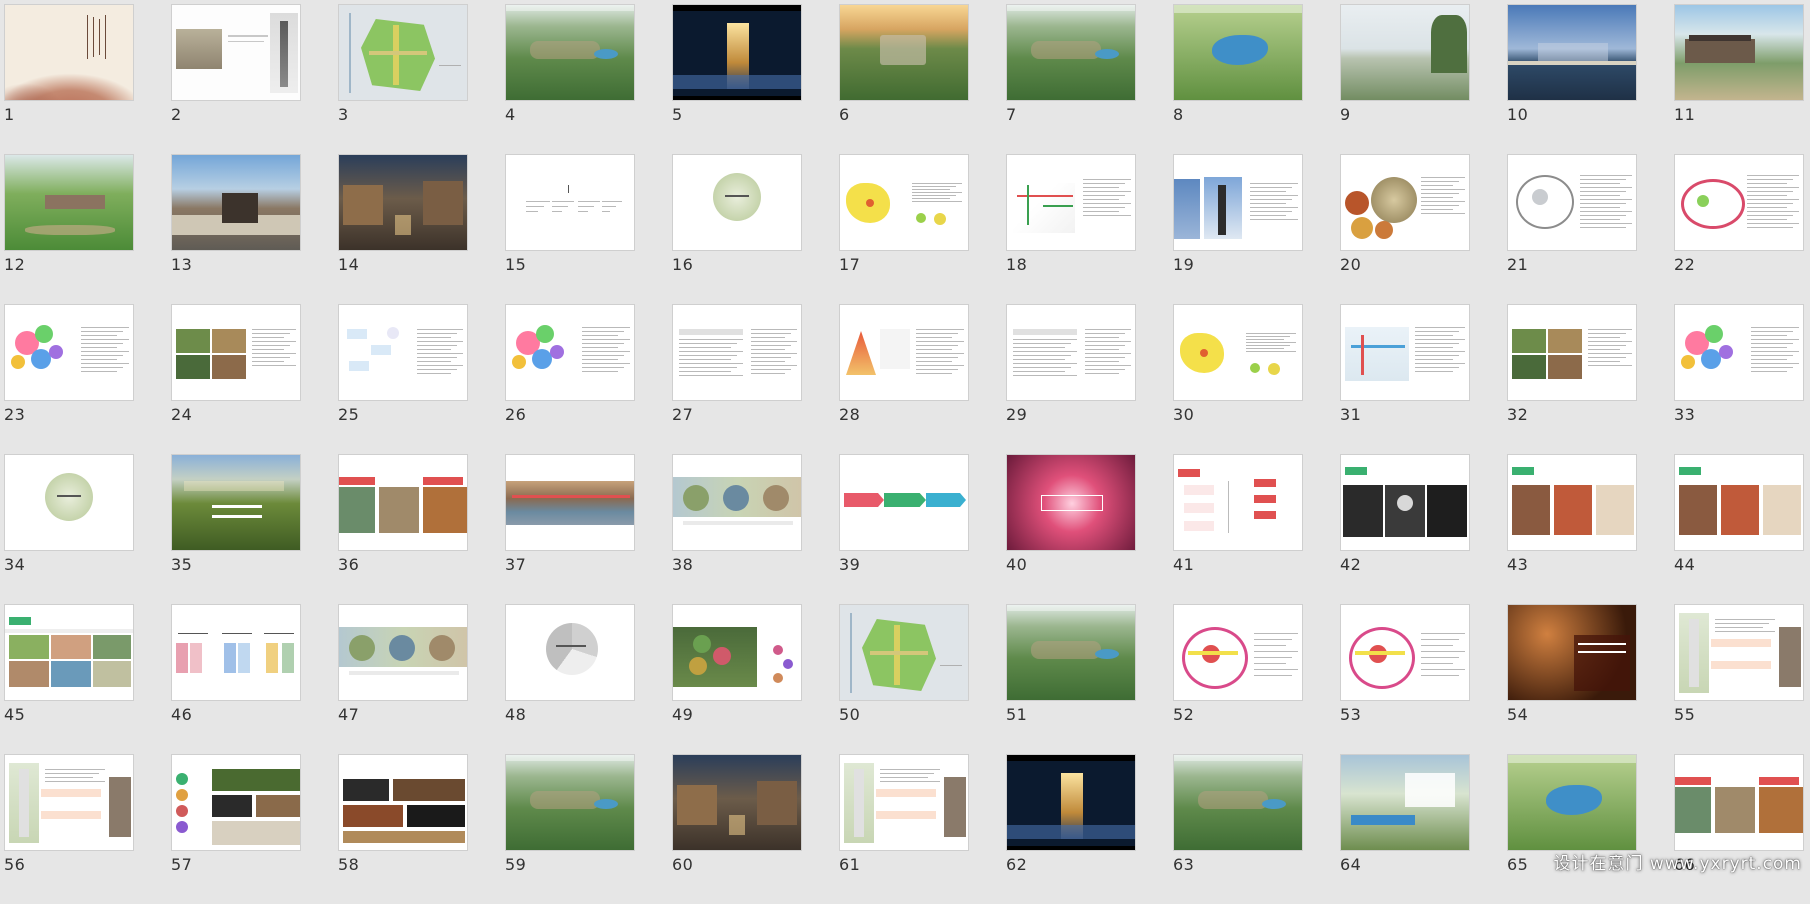 The height and width of the screenshot is (904, 1810). Describe the element at coordinates (755, 229) in the screenshot. I see `slide-item: 16` at that location.